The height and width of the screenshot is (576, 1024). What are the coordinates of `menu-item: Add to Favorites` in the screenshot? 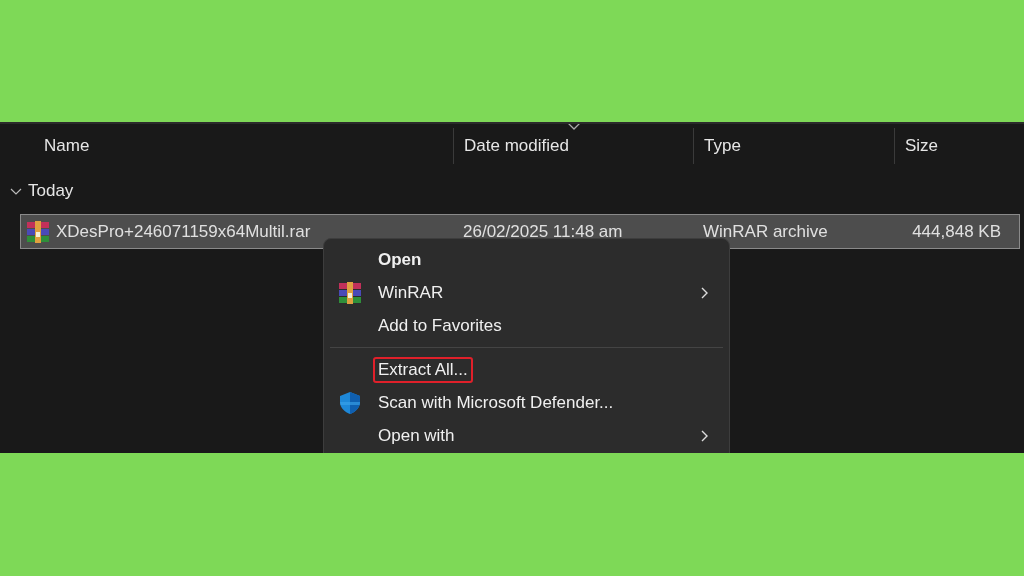 It's located at (440, 325).